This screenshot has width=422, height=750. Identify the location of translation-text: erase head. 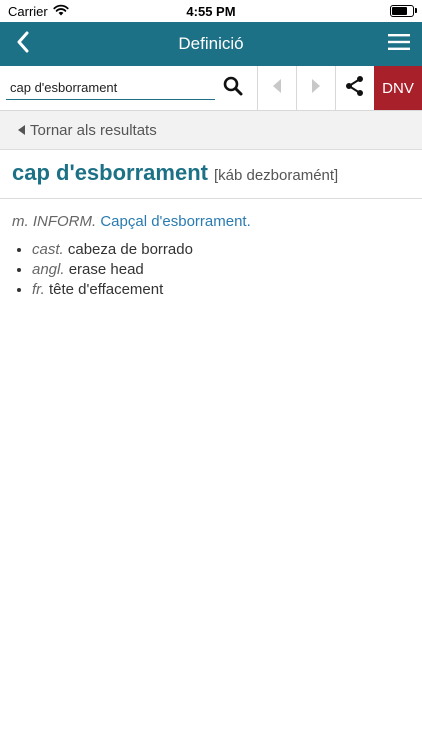
(106, 269).